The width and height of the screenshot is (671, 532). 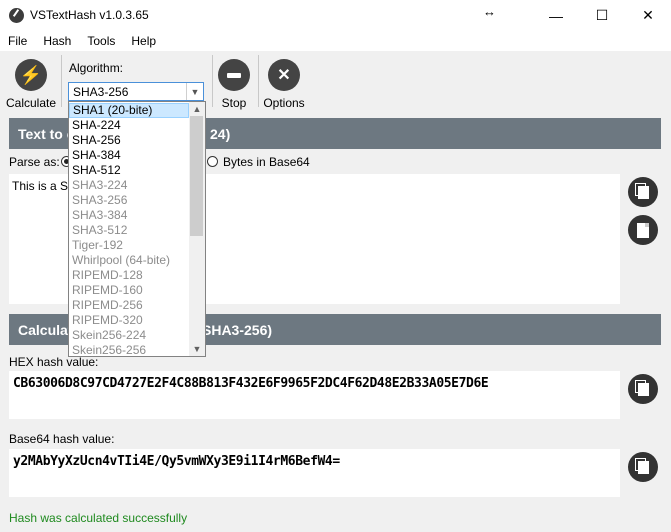 I want to click on dropdown-item: Skein256-224, so click(x=130, y=335).